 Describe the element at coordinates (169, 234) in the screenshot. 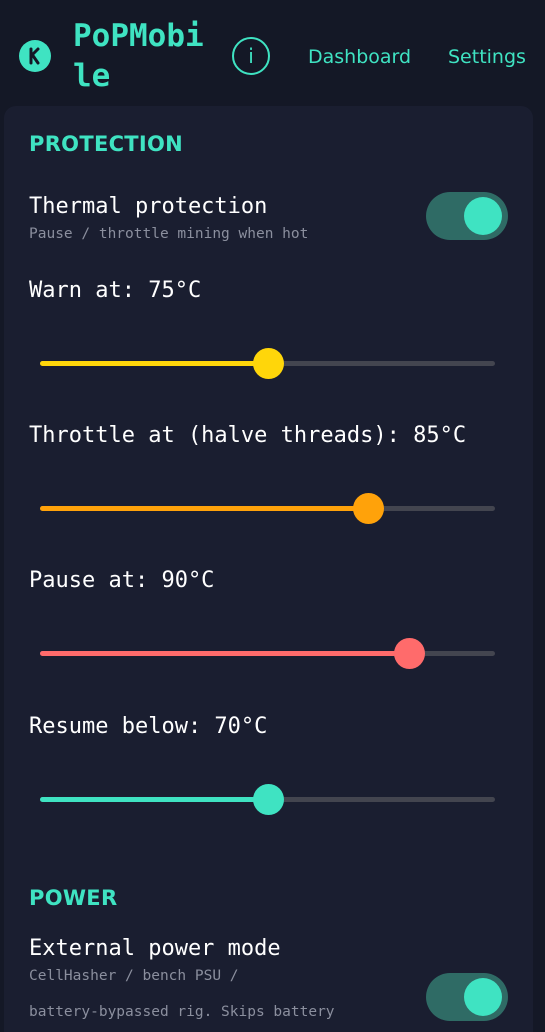

I see `thermal-protection-subtitle: Pause / throttle mining when hot` at that location.